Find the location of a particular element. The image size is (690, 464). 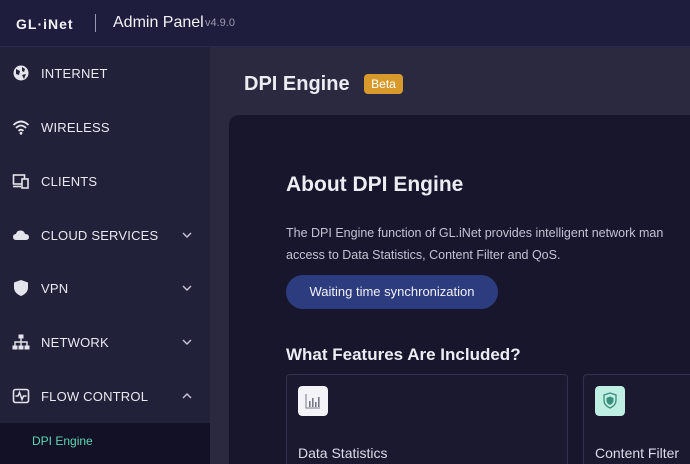

flow-control-icon is located at coordinates (21, 396).